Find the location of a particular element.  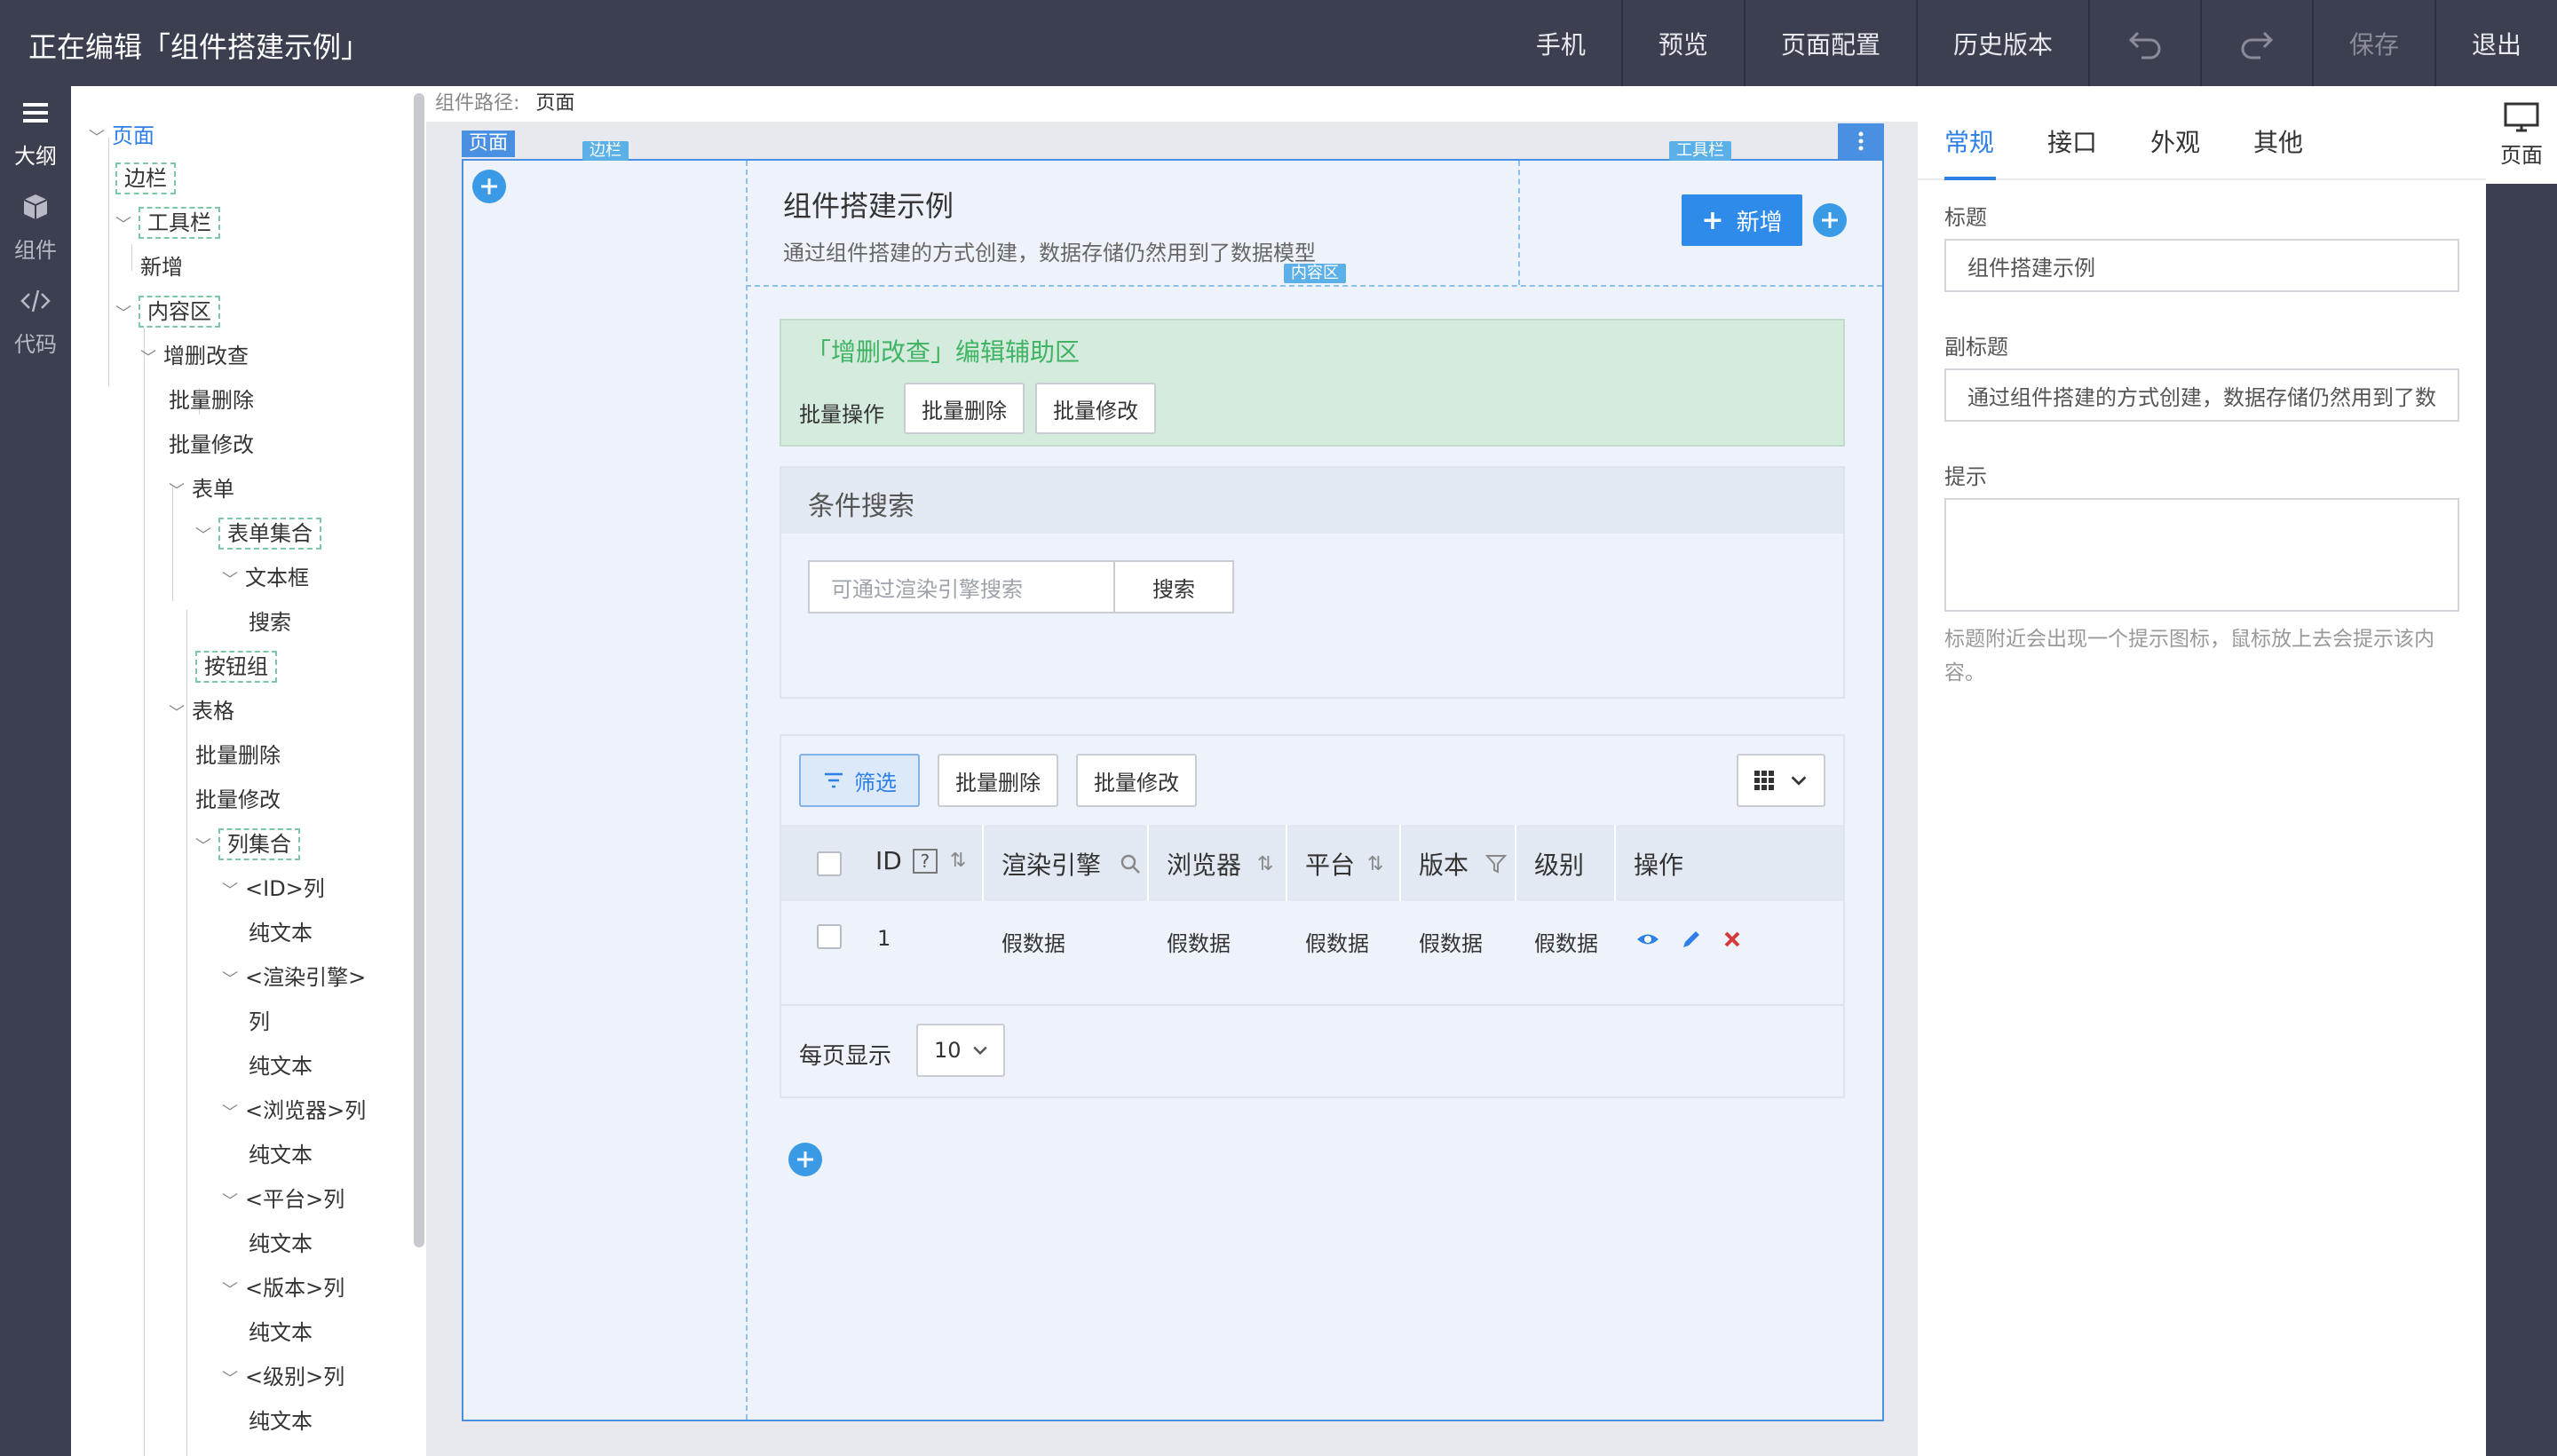

search-button: 搜索 is located at coordinates (1173, 586).